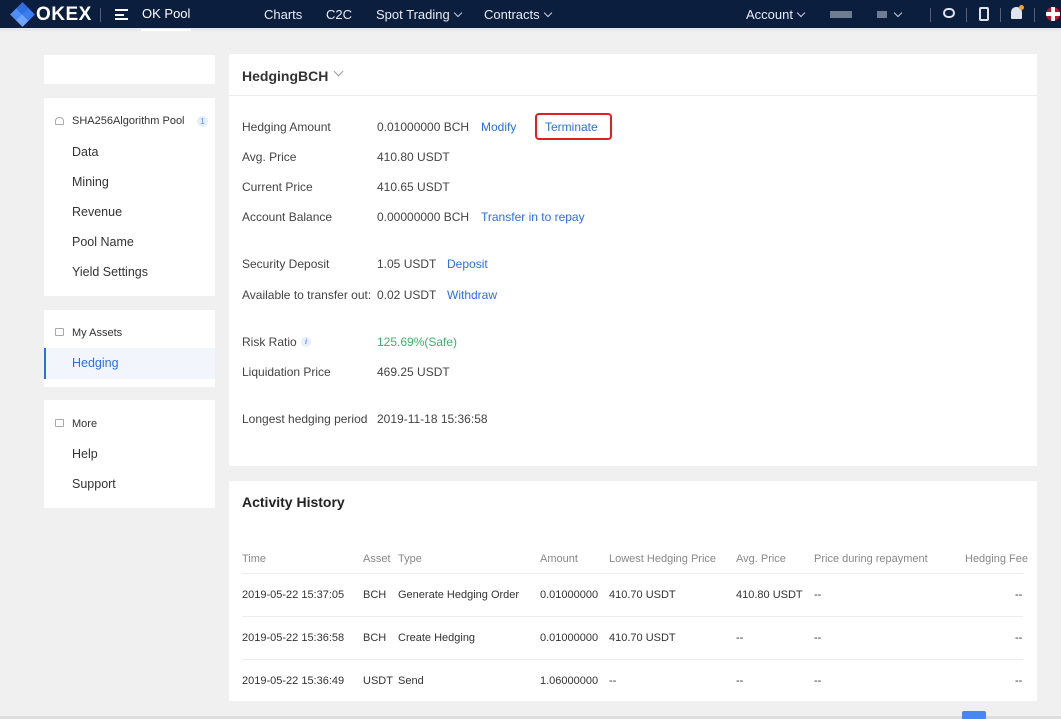  Describe the element at coordinates (410, 559) in the screenshot. I see `column-header-type: Type` at that location.